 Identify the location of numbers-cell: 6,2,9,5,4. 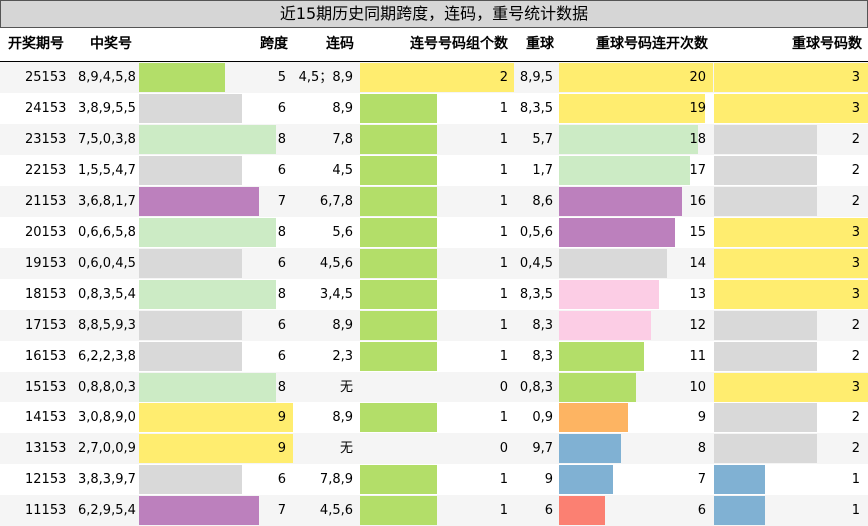
(107, 511).